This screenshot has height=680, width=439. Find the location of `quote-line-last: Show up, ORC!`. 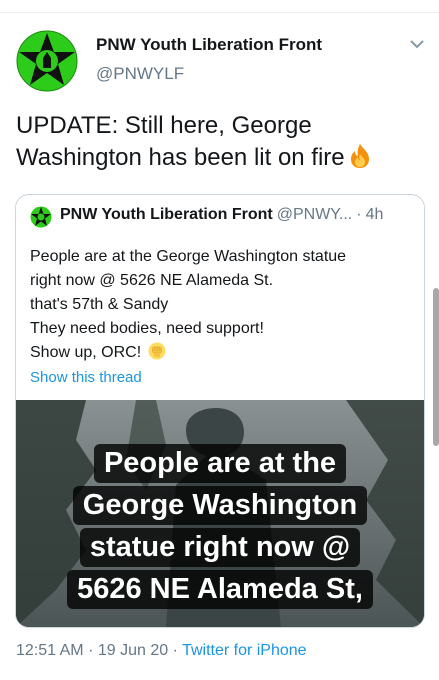

quote-line-last: Show up, ORC! is located at coordinates (188, 353).